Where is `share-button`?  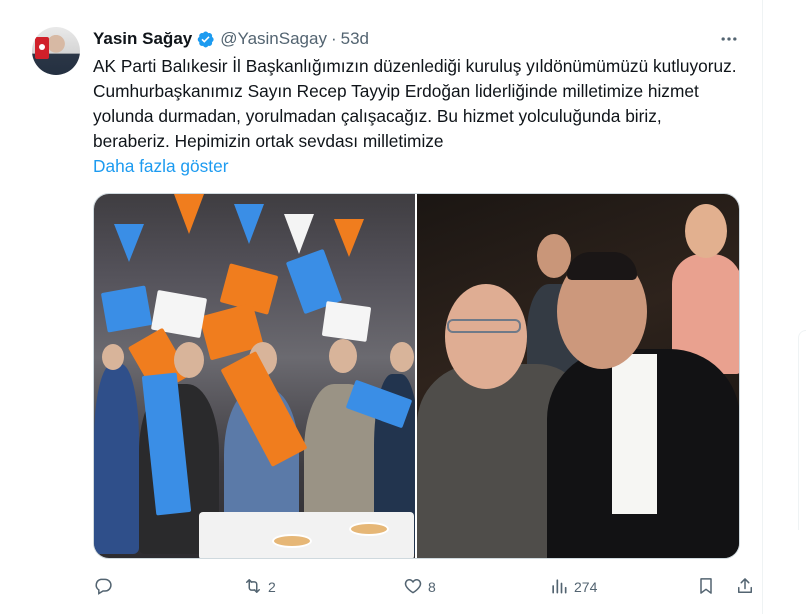 share-button is located at coordinates (745, 587).